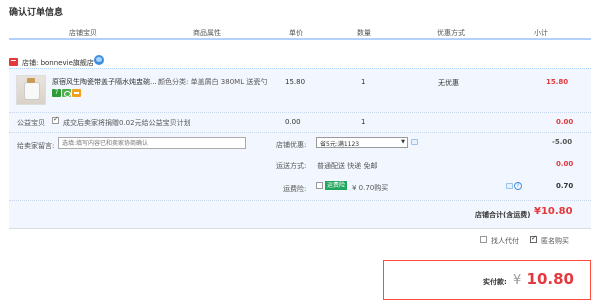 The image size is (600, 300). I want to click on public-welfare-checkbox, so click(55, 119).